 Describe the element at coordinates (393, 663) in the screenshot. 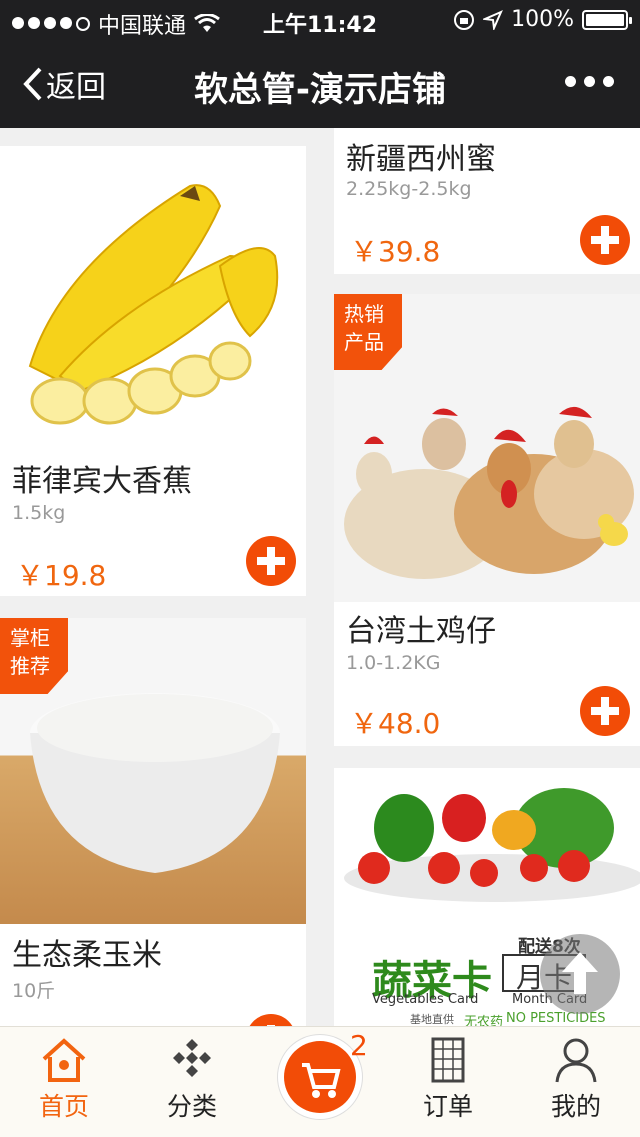

I see `product-spec: 1.0-1.2KG` at that location.